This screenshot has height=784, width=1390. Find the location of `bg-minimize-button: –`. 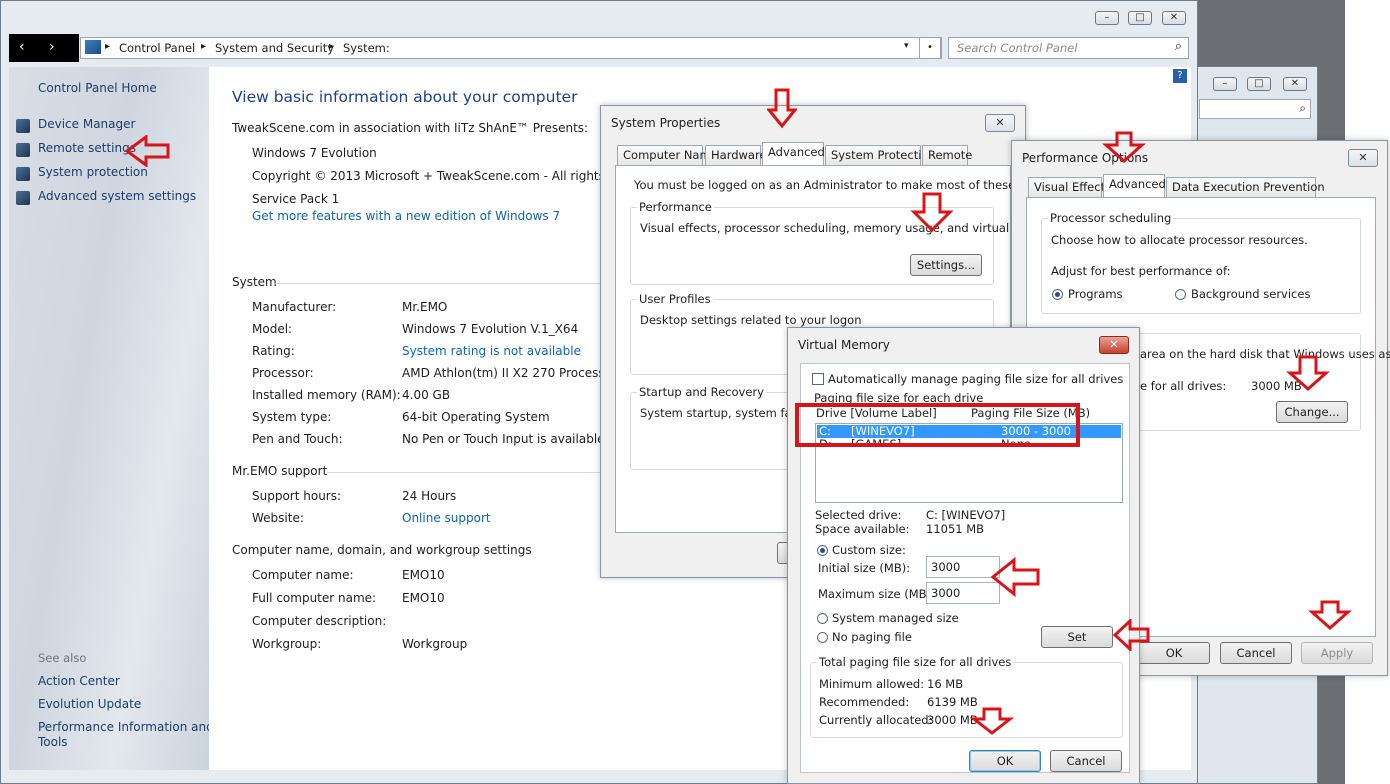

bg-minimize-button: – is located at coordinates (1225, 84).